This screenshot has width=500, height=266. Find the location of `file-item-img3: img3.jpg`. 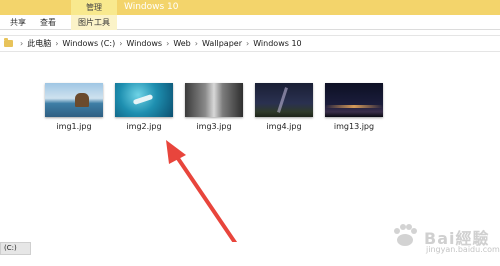

file-item-img3: img3.jpg is located at coordinates (214, 107).